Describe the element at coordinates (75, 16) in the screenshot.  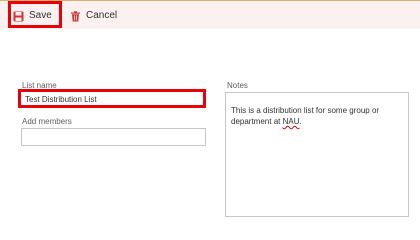
I see `trash-icon` at that location.